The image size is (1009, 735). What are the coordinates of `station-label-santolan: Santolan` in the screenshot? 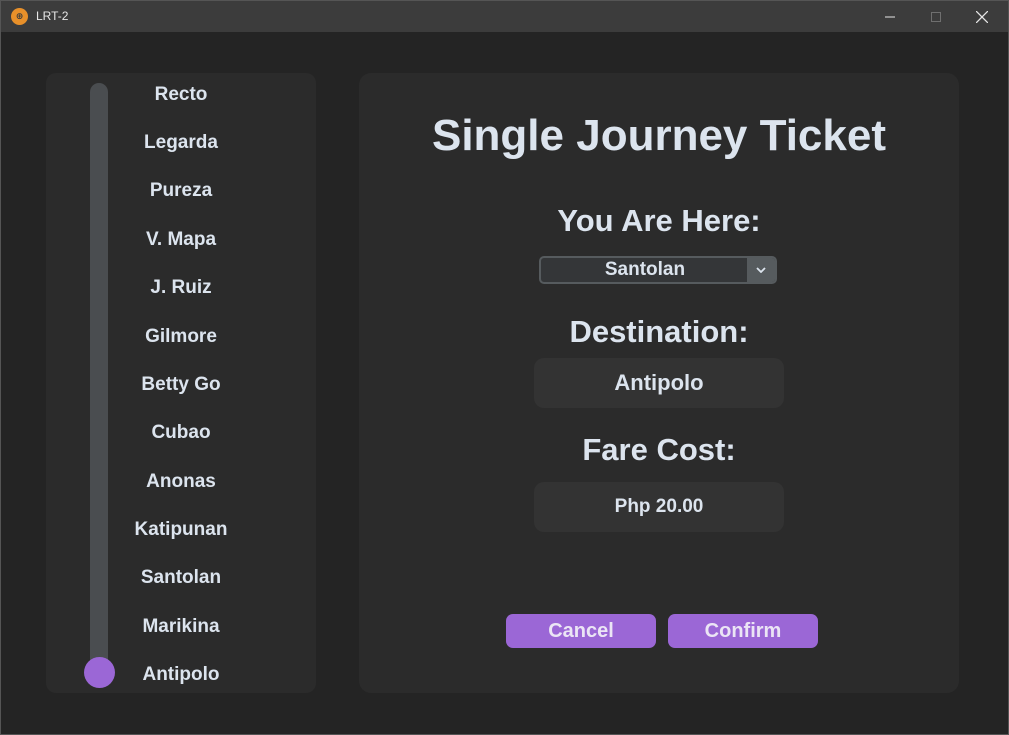 It's located at (181, 577).